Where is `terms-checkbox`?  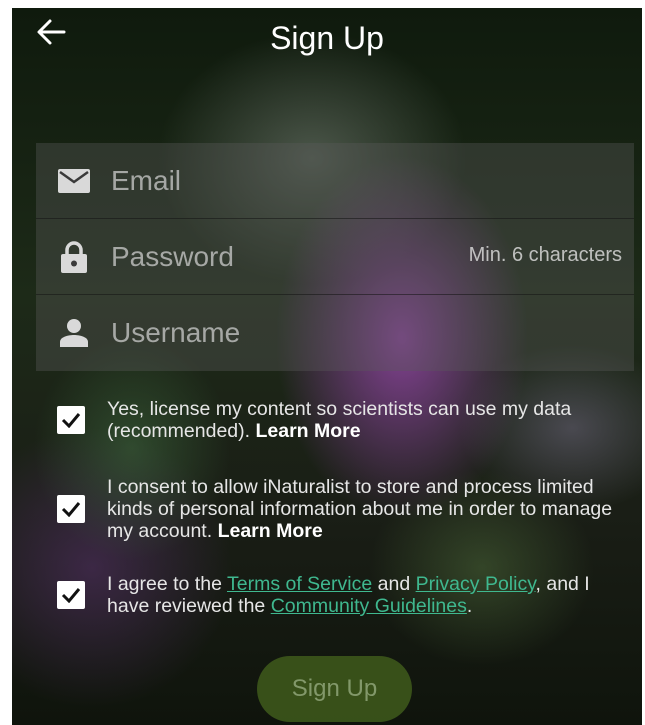 terms-checkbox is located at coordinates (71, 595).